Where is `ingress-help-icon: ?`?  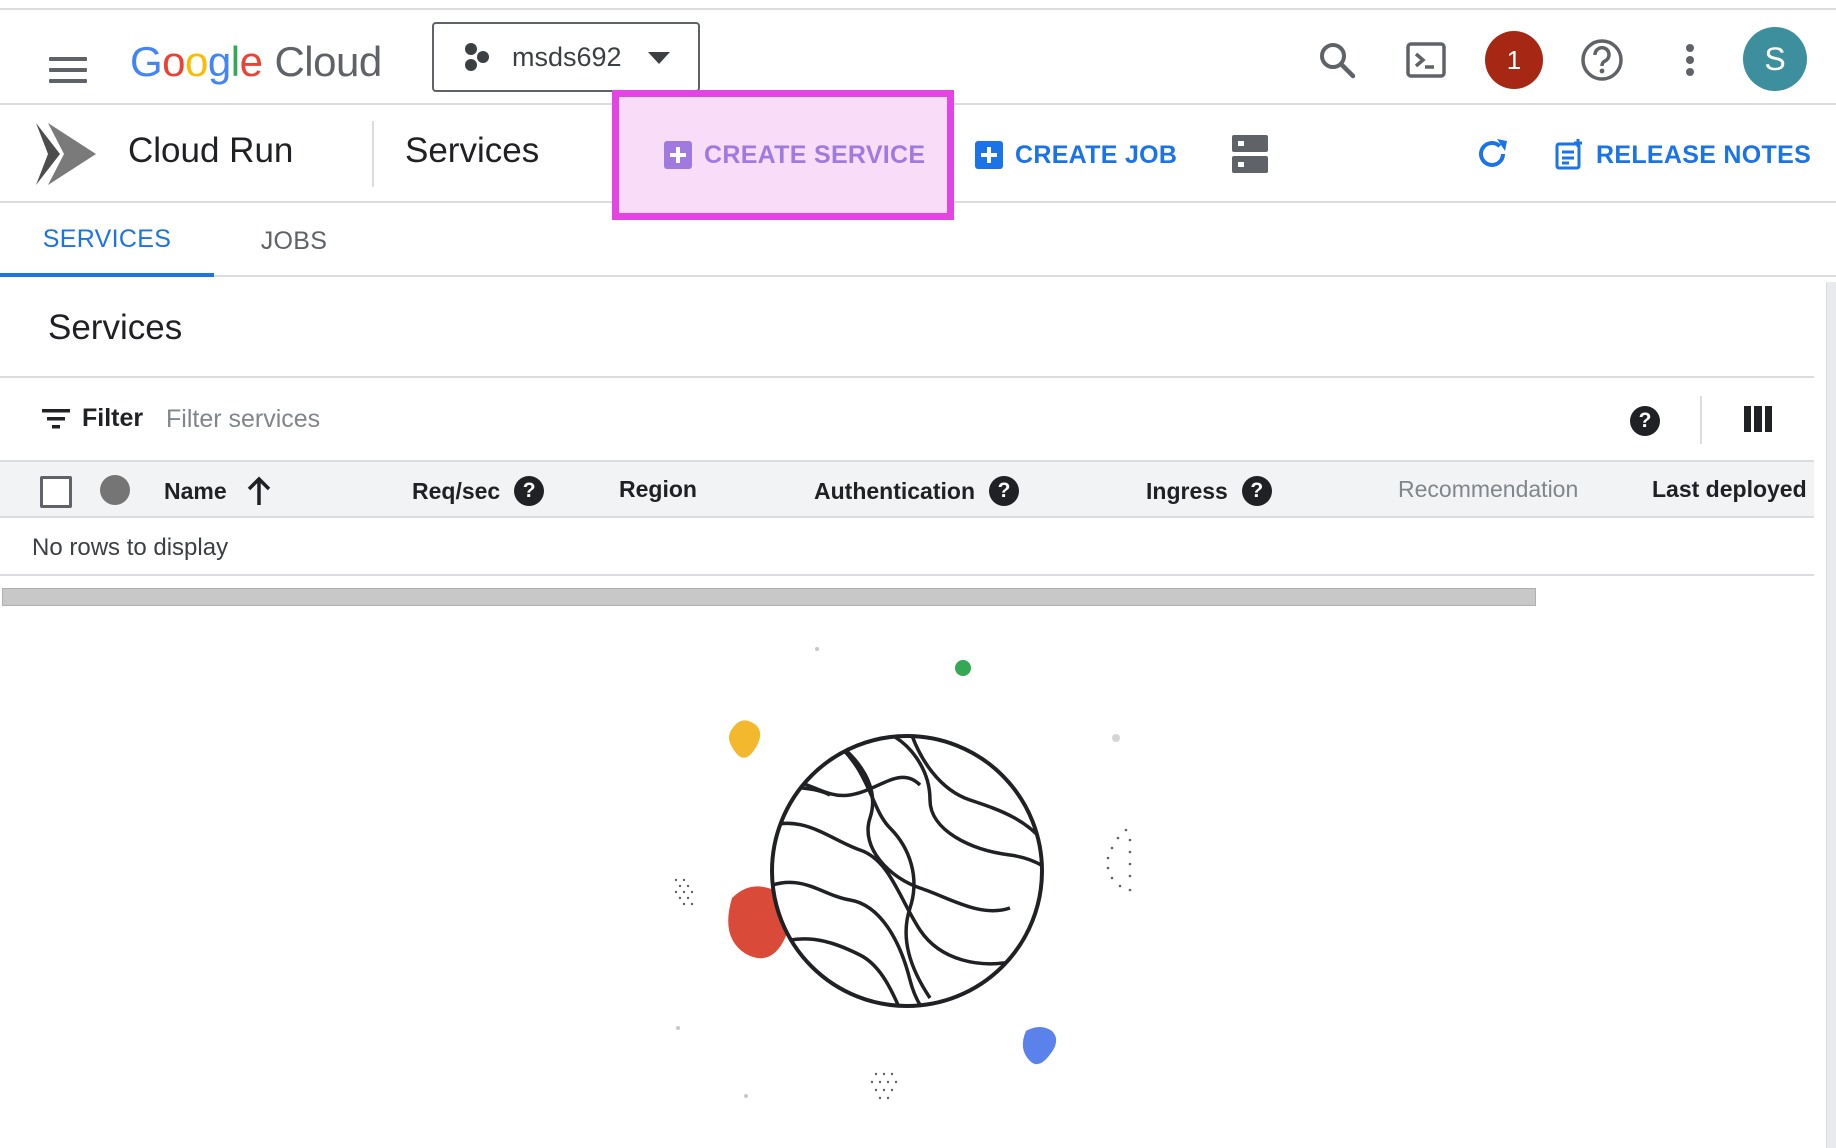 ingress-help-icon: ? is located at coordinates (1256, 491).